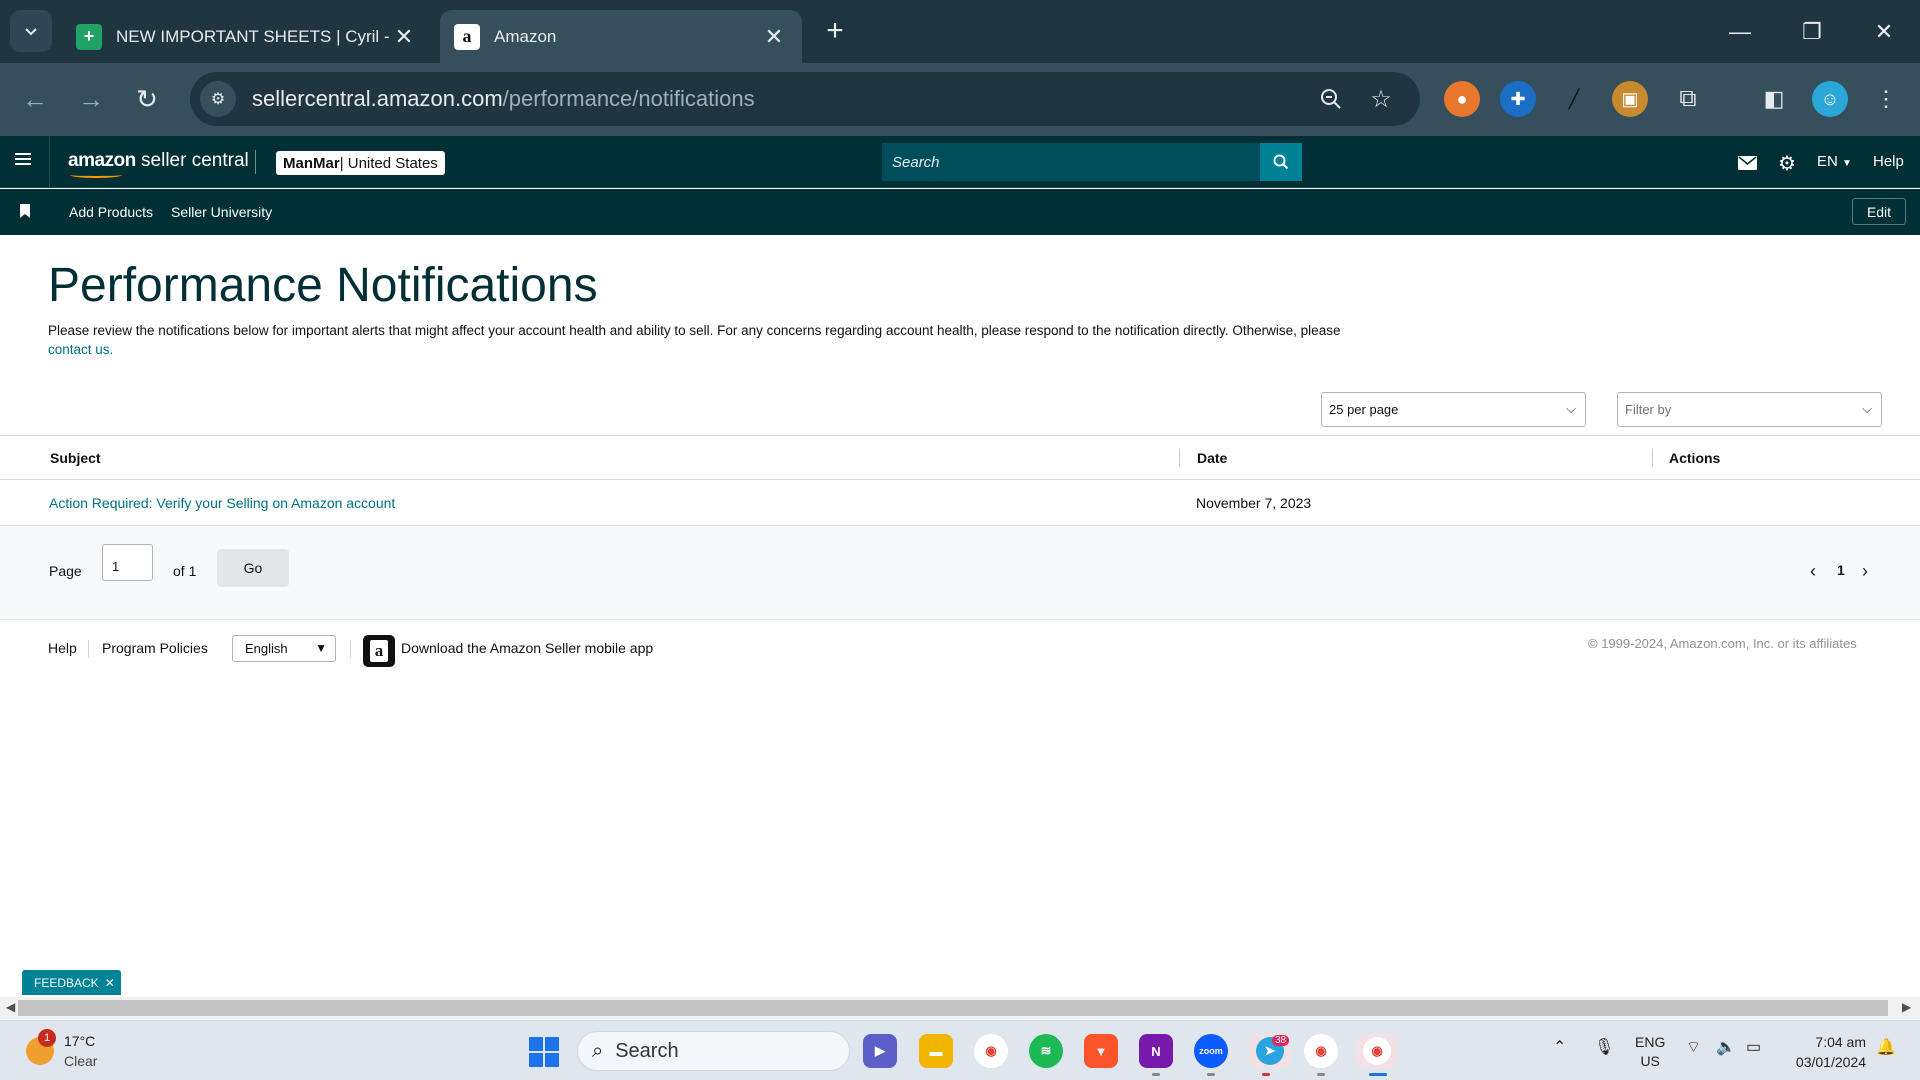 The image size is (1920, 1080). Describe the element at coordinates (1630, 99) in the screenshot. I see `extension-box-icon: ▣` at that location.